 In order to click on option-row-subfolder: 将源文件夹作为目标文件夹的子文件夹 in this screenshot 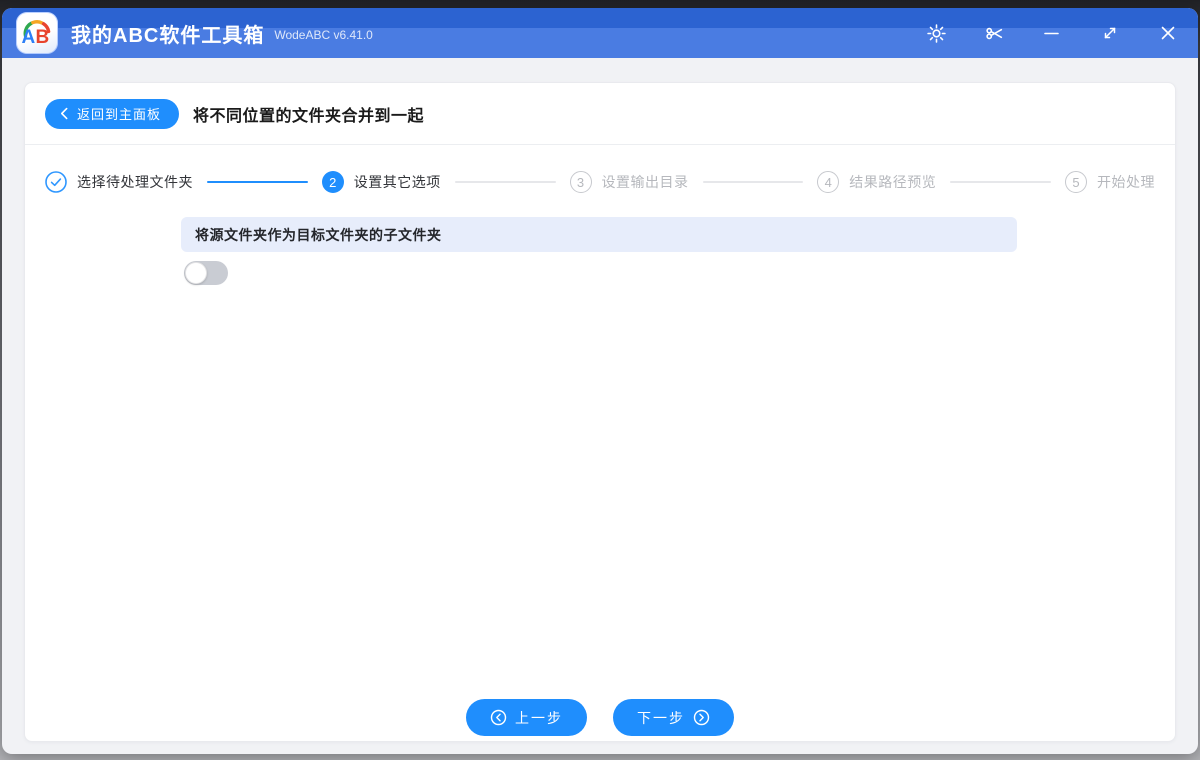, I will do `click(599, 234)`.